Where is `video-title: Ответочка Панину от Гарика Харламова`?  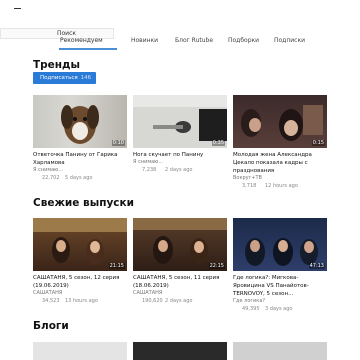
video-title: Ответочка Панину от Гарика Харламова is located at coordinates (80, 159).